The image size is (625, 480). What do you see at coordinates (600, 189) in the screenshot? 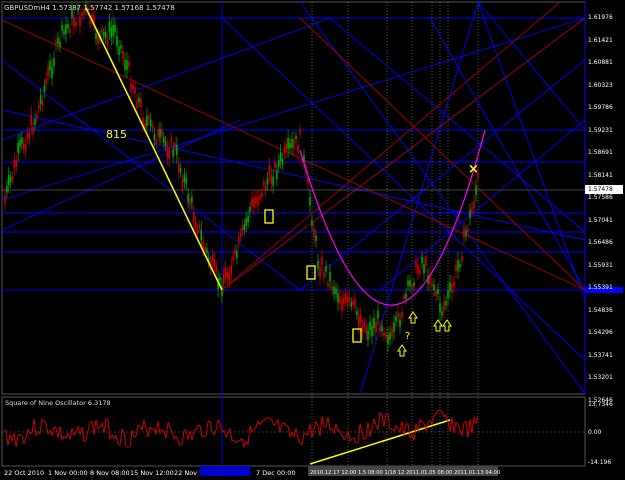
I see `current-price-label: 1.57478` at bounding box center [600, 189].